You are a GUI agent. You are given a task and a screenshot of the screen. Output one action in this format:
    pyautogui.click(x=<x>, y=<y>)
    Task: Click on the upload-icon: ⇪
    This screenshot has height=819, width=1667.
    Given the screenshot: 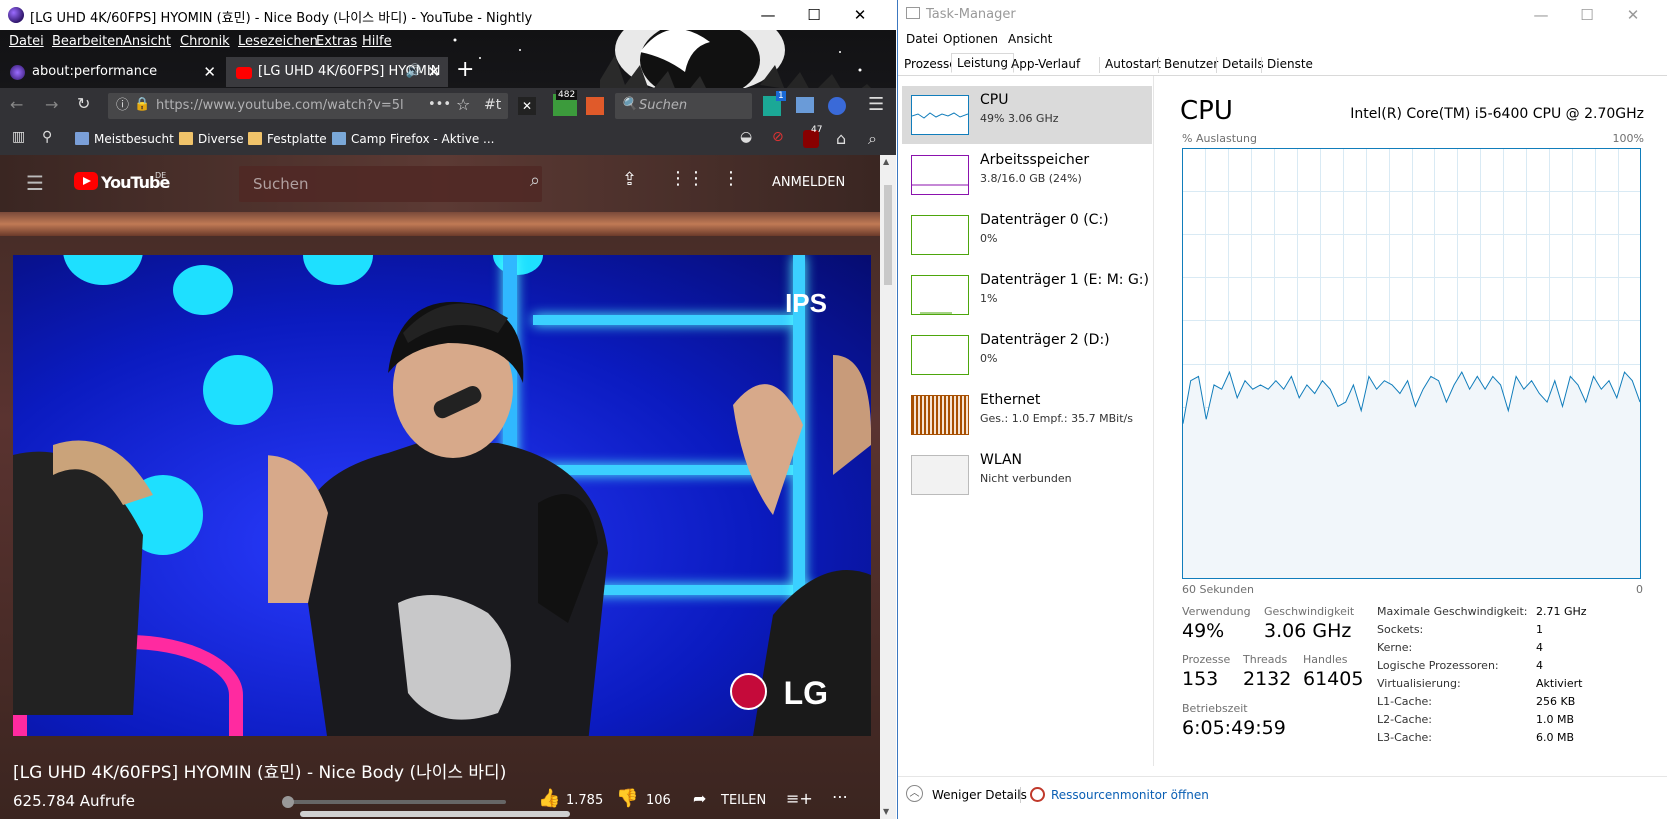 What is the action you would take?
    pyautogui.click(x=629, y=179)
    